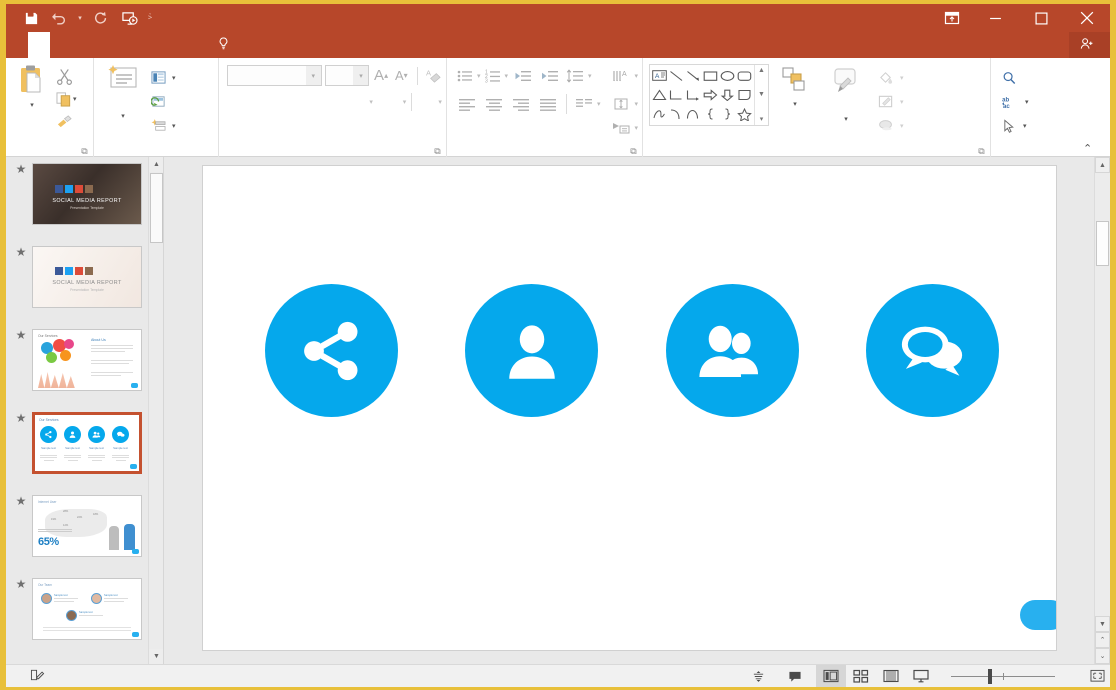  What do you see at coordinates (710, 114) in the screenshot?
I see `shape-left-brace-icon` at bounding box center [710, 114].